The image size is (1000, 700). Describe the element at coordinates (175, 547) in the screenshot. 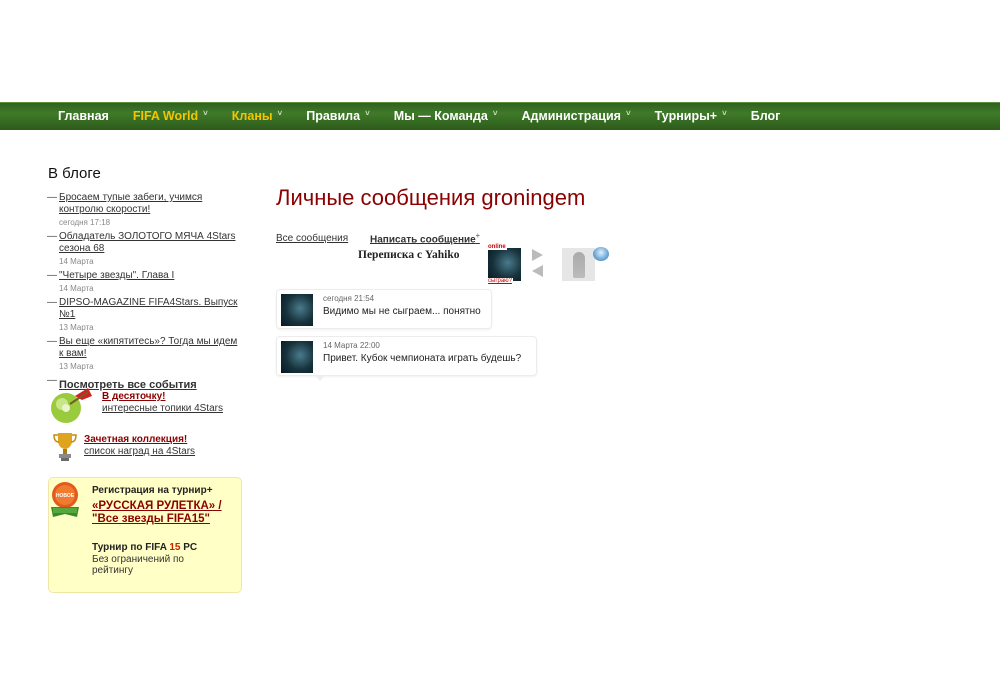

I see `platform-number: 15` at that location.